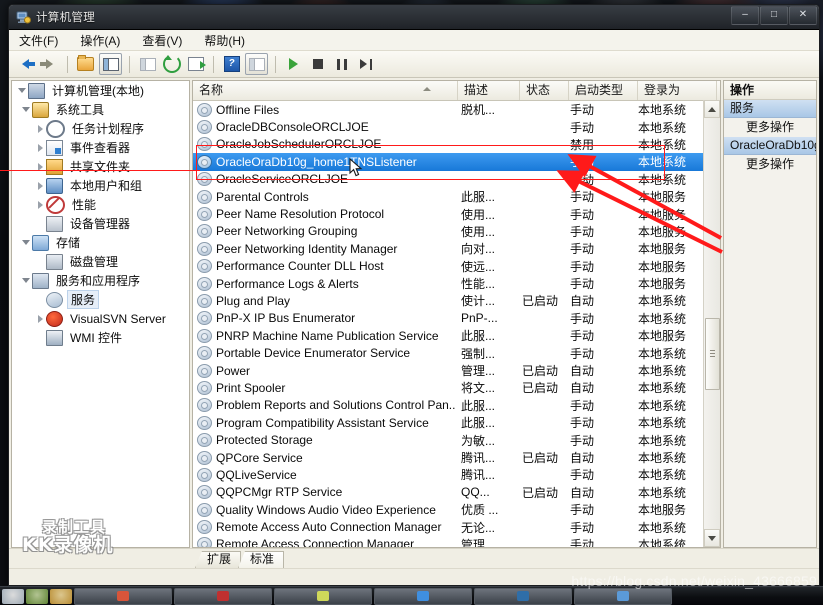 The height and width of the screenshot is (605, 823). I want to click on column-header-status: 状态, so click(544, 90).